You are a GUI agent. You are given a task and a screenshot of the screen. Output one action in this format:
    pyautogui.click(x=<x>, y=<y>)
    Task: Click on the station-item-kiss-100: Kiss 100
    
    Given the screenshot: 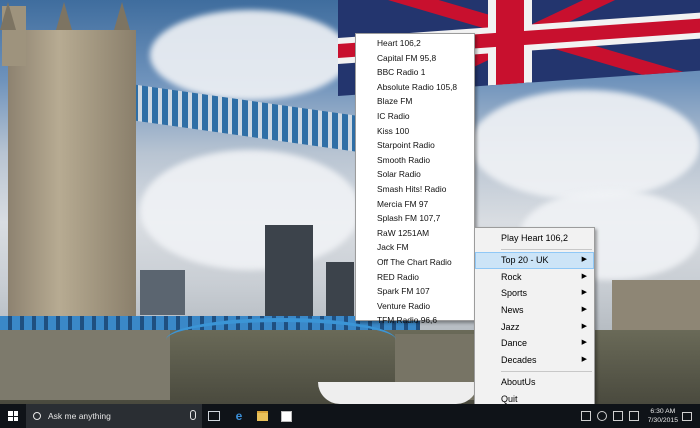 What is the action you would take?
    pyautogui.click(x=415, y=131)
    